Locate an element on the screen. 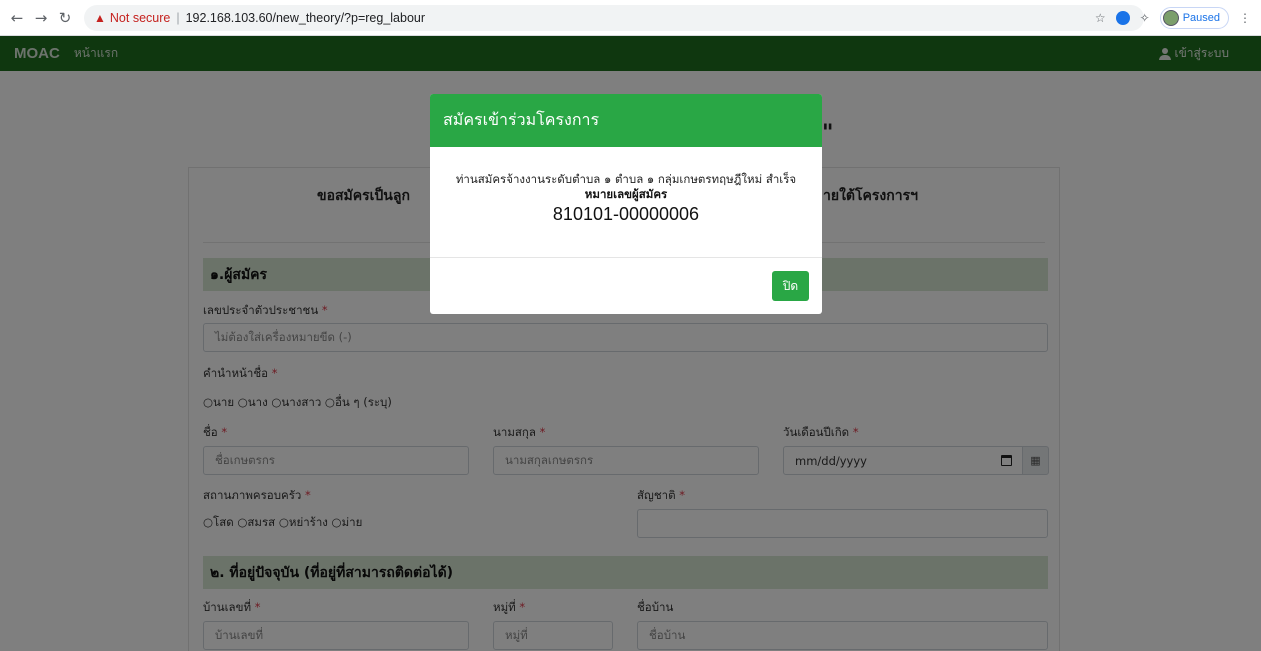  close-button: ปิด is located at coordinates (790, 286).